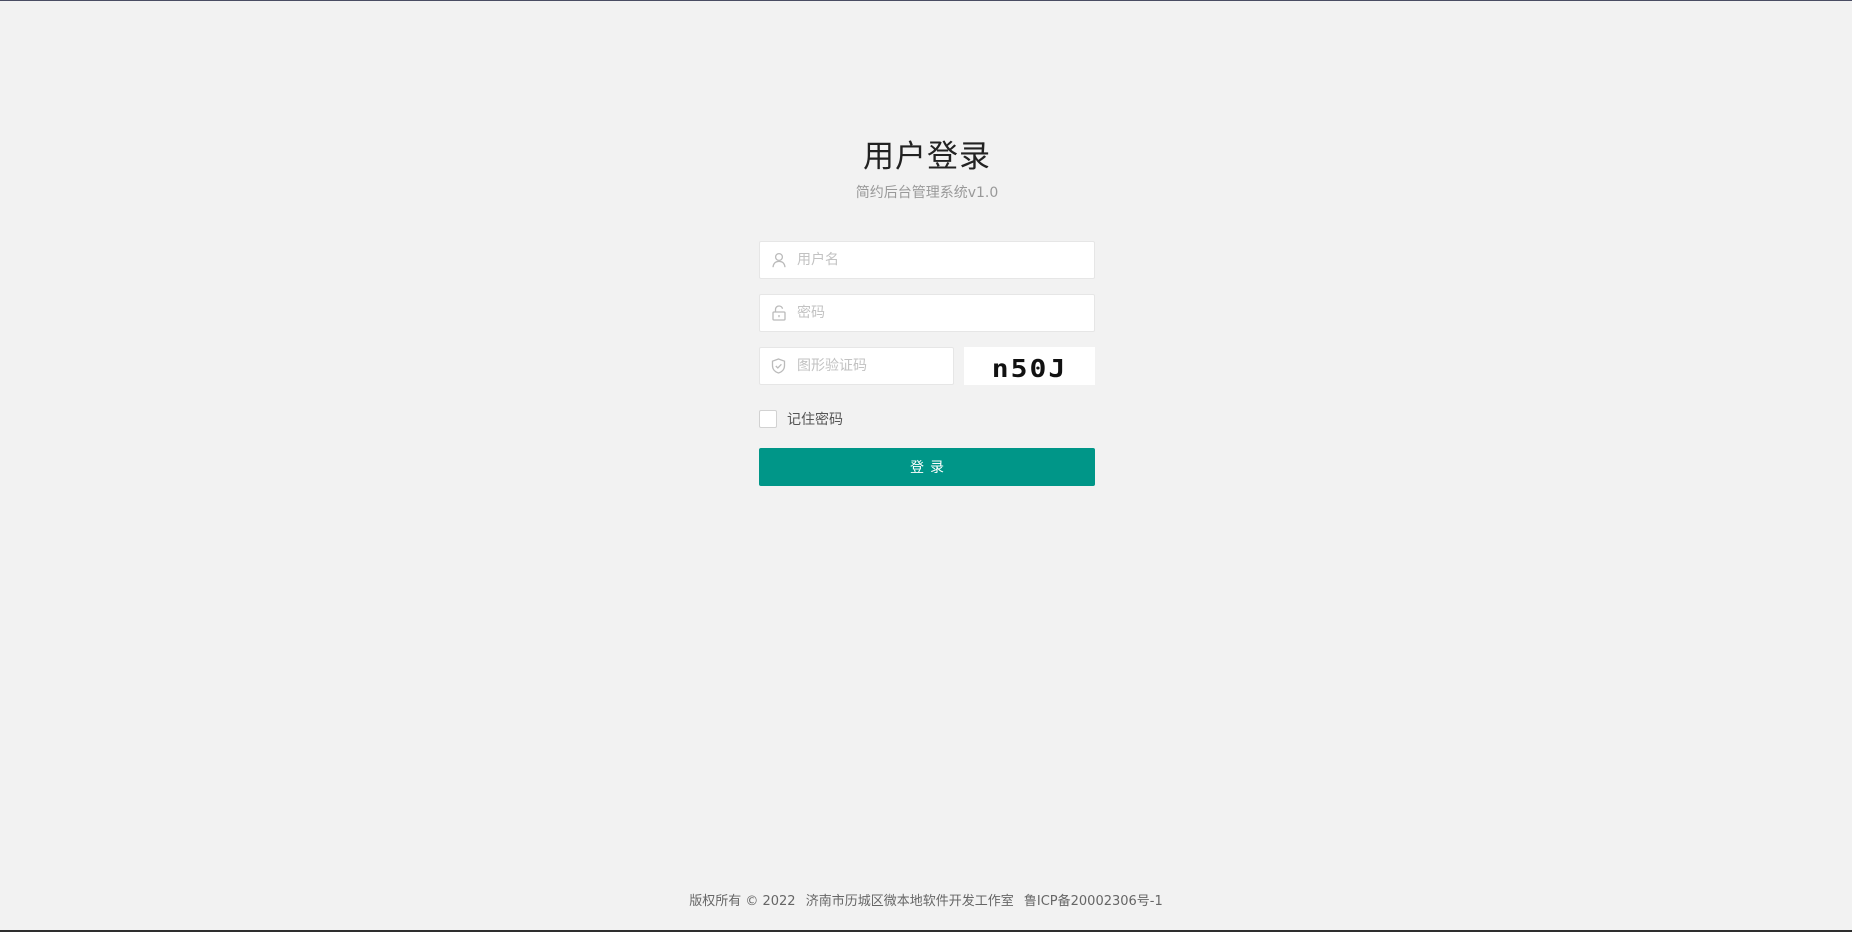 The height and width of the screenshot is (932, 1852). I want to click on login-button: 登录, so click(927, 467).